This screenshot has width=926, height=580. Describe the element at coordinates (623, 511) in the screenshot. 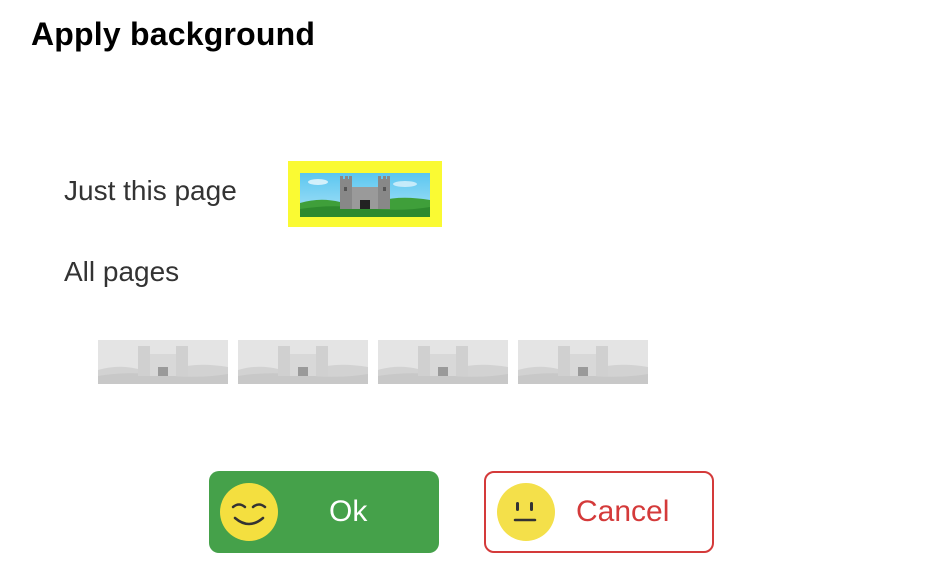

I see `cancel-button-label: Cancel` at that location.